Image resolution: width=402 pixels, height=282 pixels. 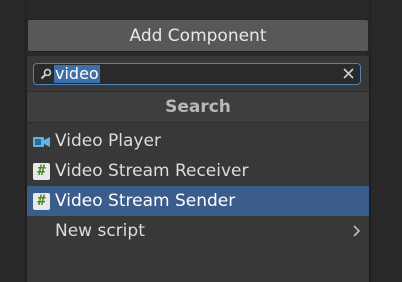 What do you see at coordinates (41, 142) in the screenshot?
I see `video-camera-icon` at bounding box center [41, 142].